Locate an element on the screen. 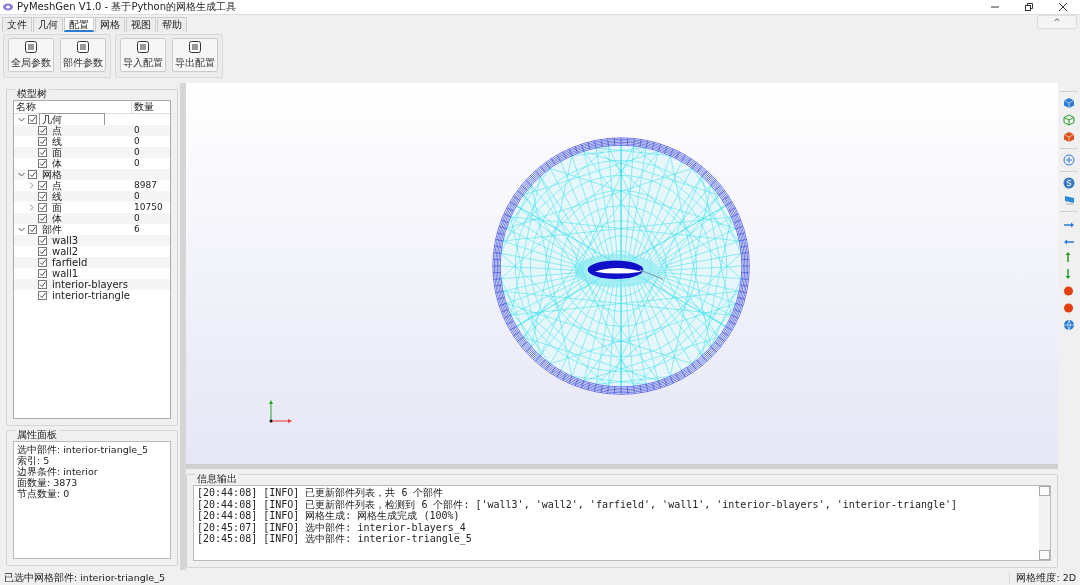 The image size is (1080, 585). menu-tab: 文件 is located at coordinates (17, 24).